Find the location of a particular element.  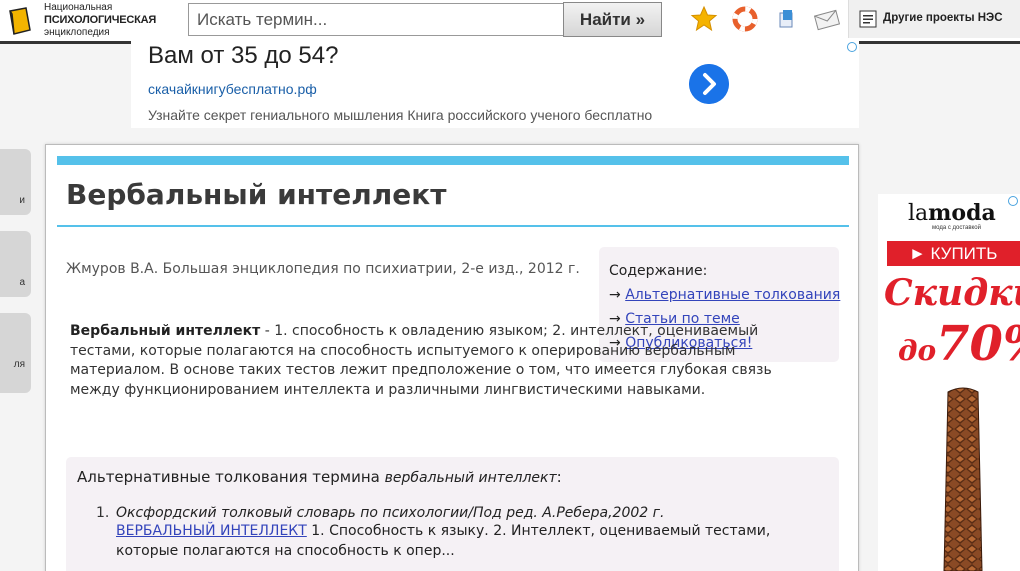

lifebuoy-icon is located at coordinates (745, 19).